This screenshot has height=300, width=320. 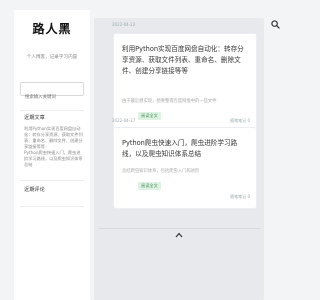 What do you see at coordinates (124, 120) in the screenshot?
I see `post-date: 2022-04-17` at bounding box center [124, 120].